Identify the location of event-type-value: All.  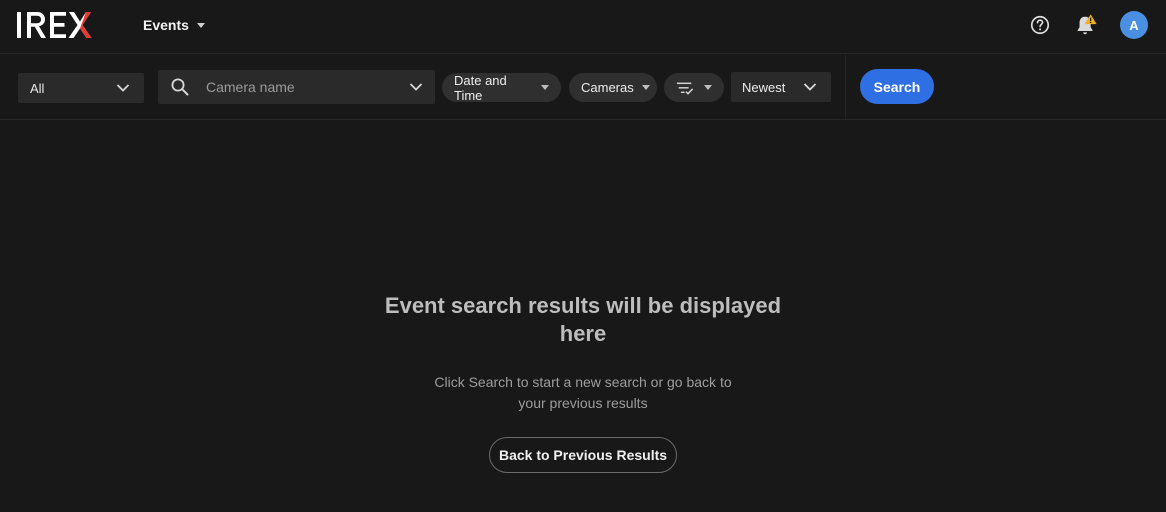
(37, 88).